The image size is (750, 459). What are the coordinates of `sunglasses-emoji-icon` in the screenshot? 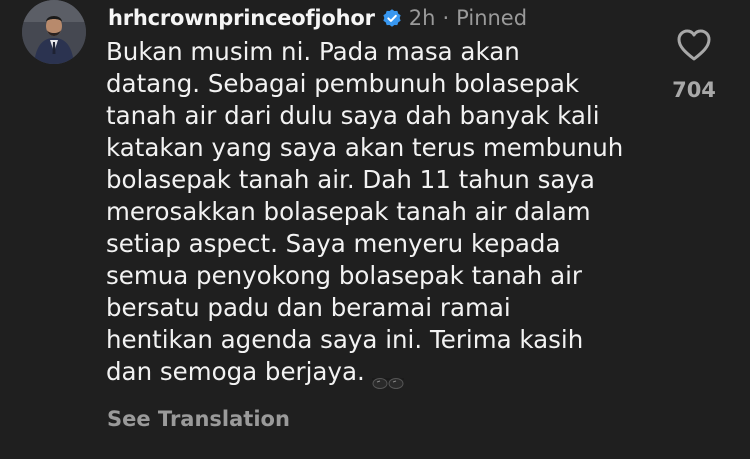 It's located at (388, 377).